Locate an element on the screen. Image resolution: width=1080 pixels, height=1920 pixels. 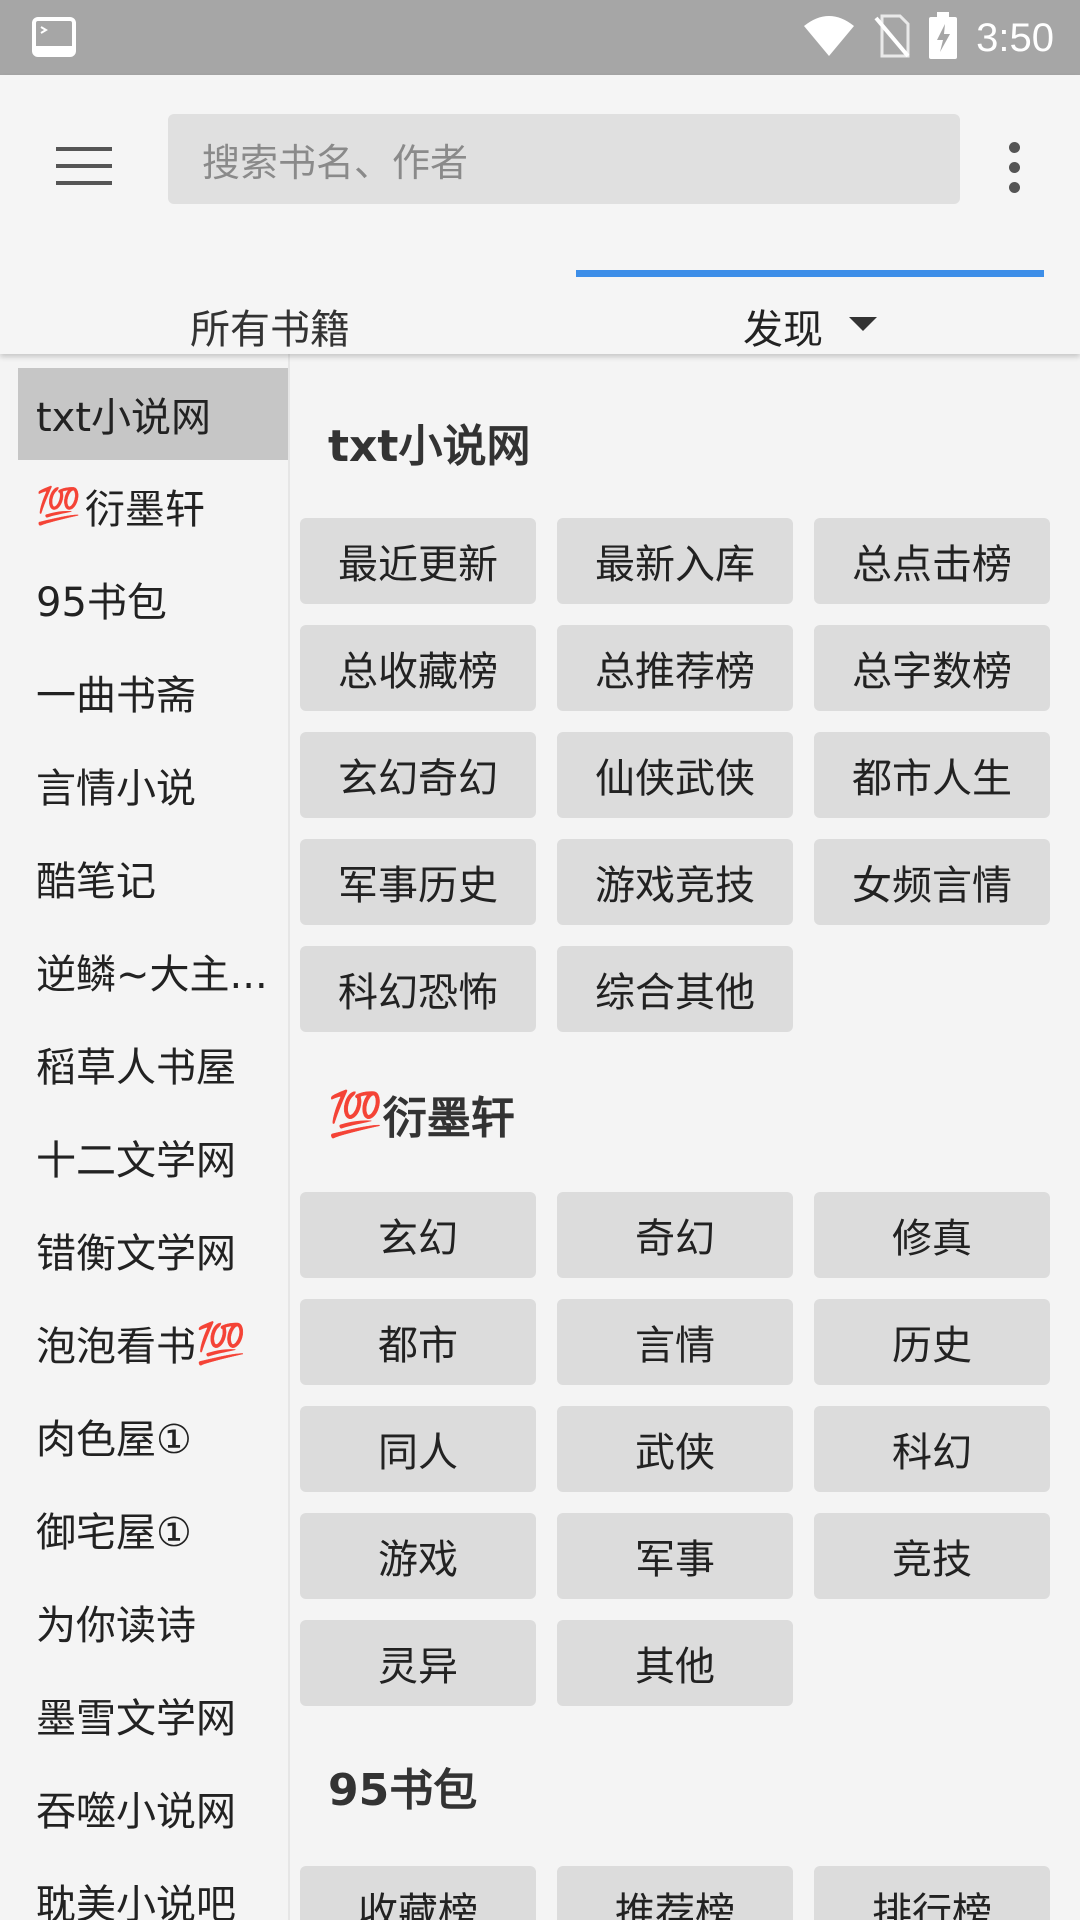
category-chip: 历史 is located at coordinates (932, 1342).